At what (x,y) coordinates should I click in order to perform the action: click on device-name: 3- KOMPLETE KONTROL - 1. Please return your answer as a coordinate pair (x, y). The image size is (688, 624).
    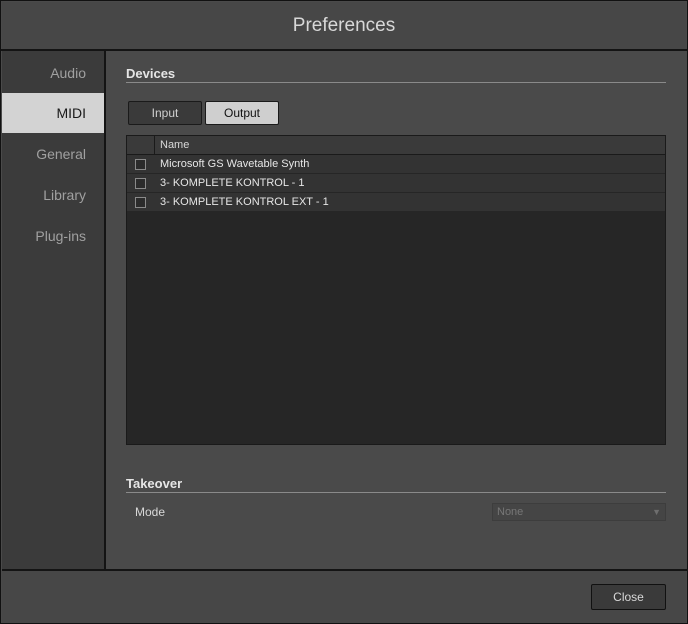
    Looking at the image, I should click on (232, 183).